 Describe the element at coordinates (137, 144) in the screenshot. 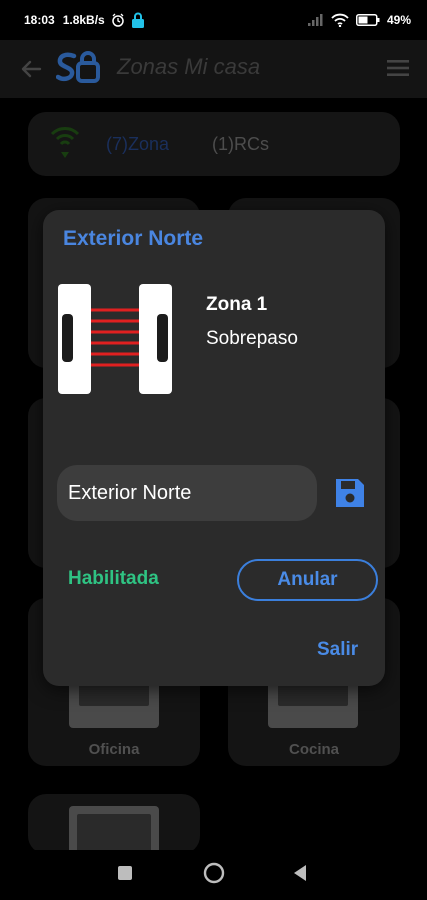

I see `tab-zonas: (7)Zona` at that location.